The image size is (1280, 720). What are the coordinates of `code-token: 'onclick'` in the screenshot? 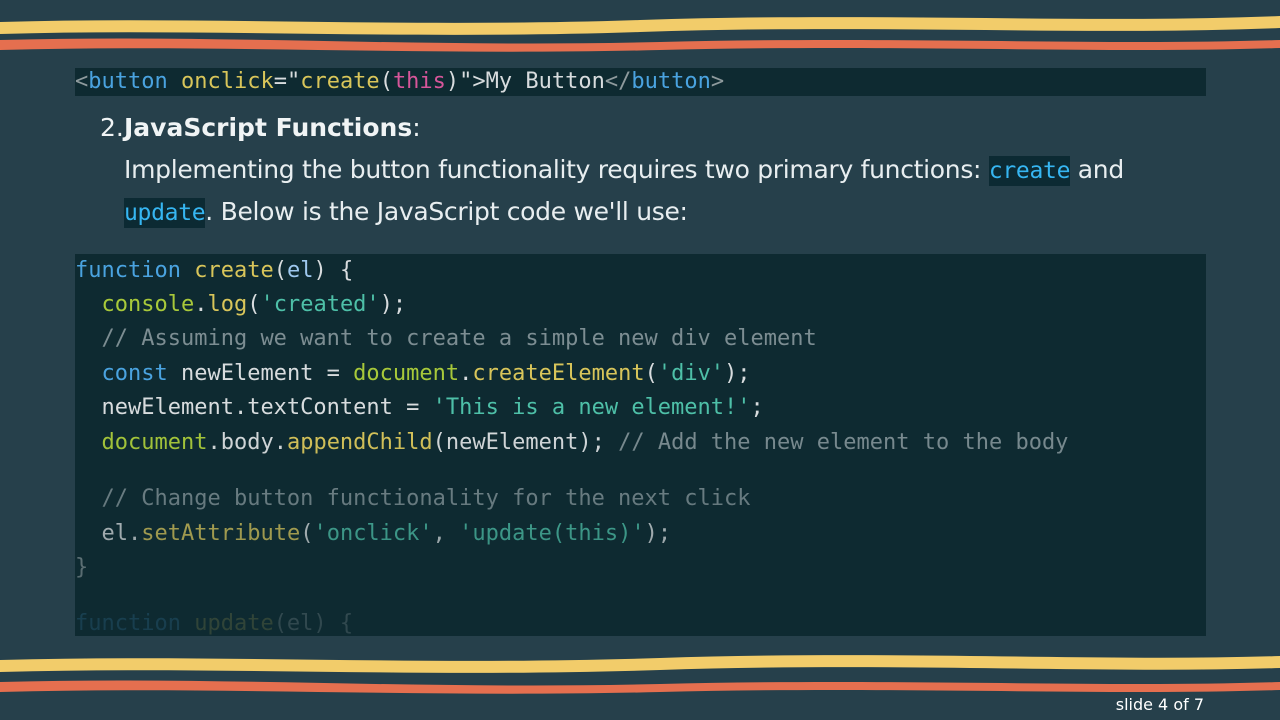 It's located at (373, 533).